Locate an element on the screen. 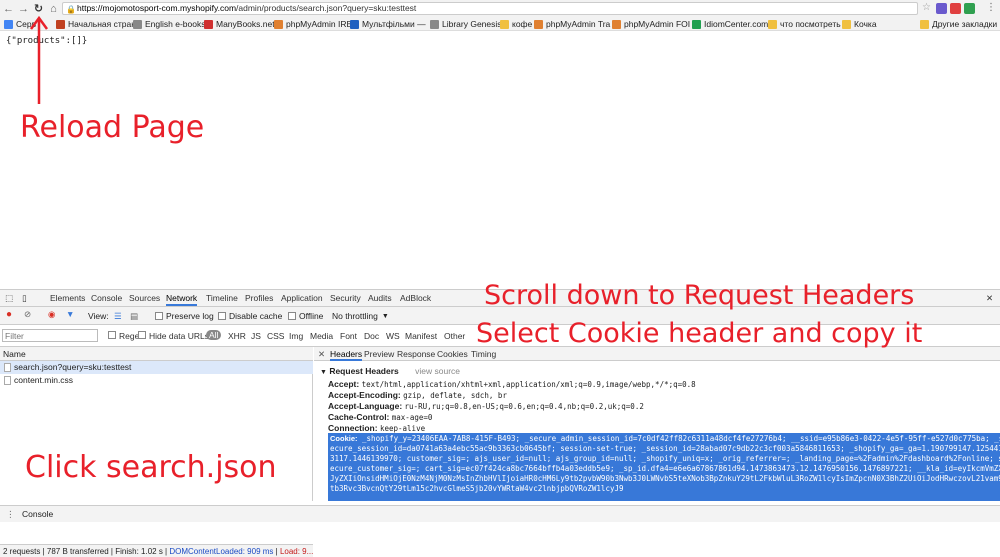  tab-elements: Elements is located at coordinates (67, 298).